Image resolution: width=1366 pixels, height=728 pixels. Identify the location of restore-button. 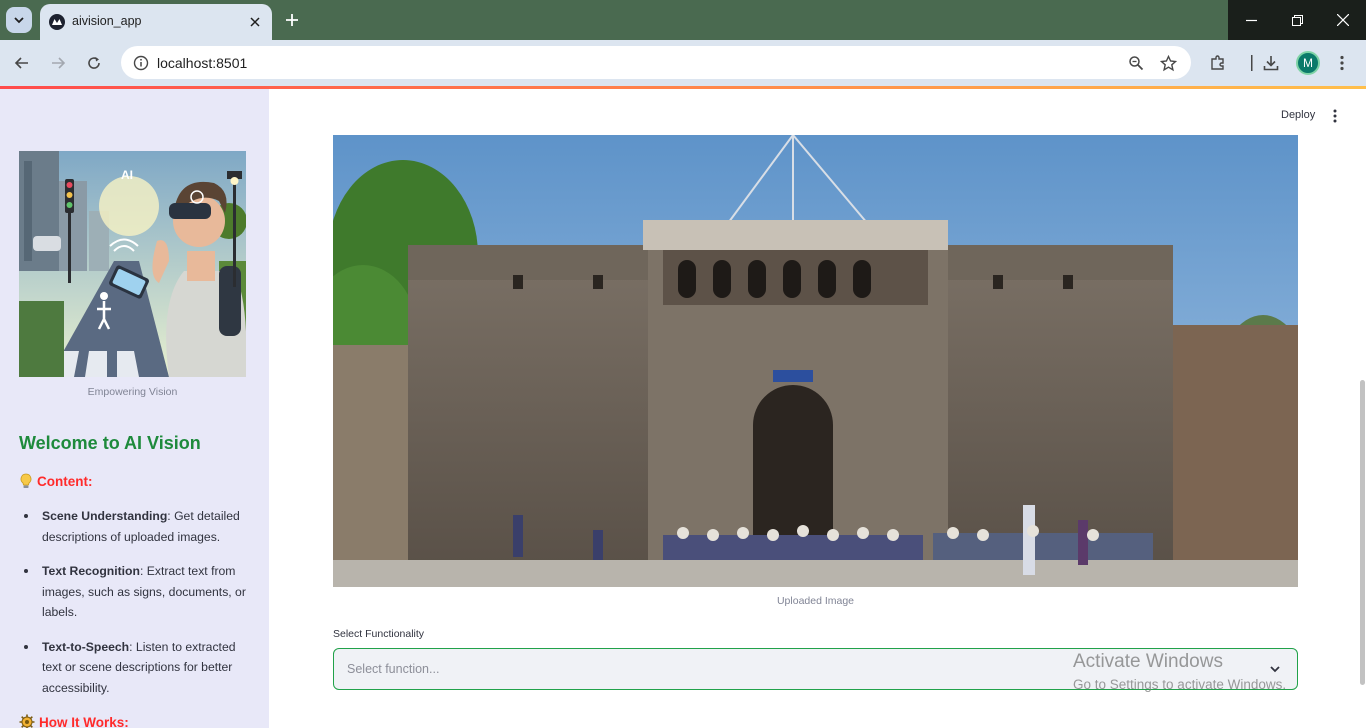
(1297, 20).